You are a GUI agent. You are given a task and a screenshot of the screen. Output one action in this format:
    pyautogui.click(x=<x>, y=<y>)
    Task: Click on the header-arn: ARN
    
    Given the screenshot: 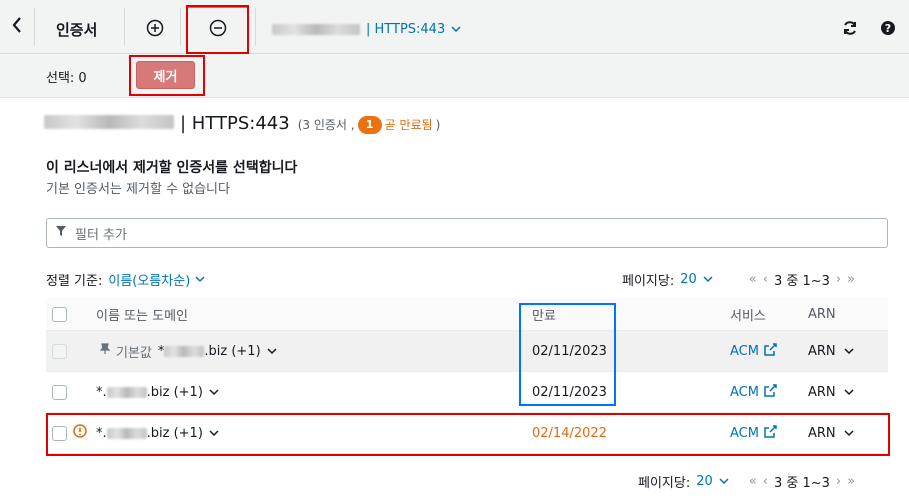 What is the action you would take?
    pyautogui.click(x=822, y=314)
    